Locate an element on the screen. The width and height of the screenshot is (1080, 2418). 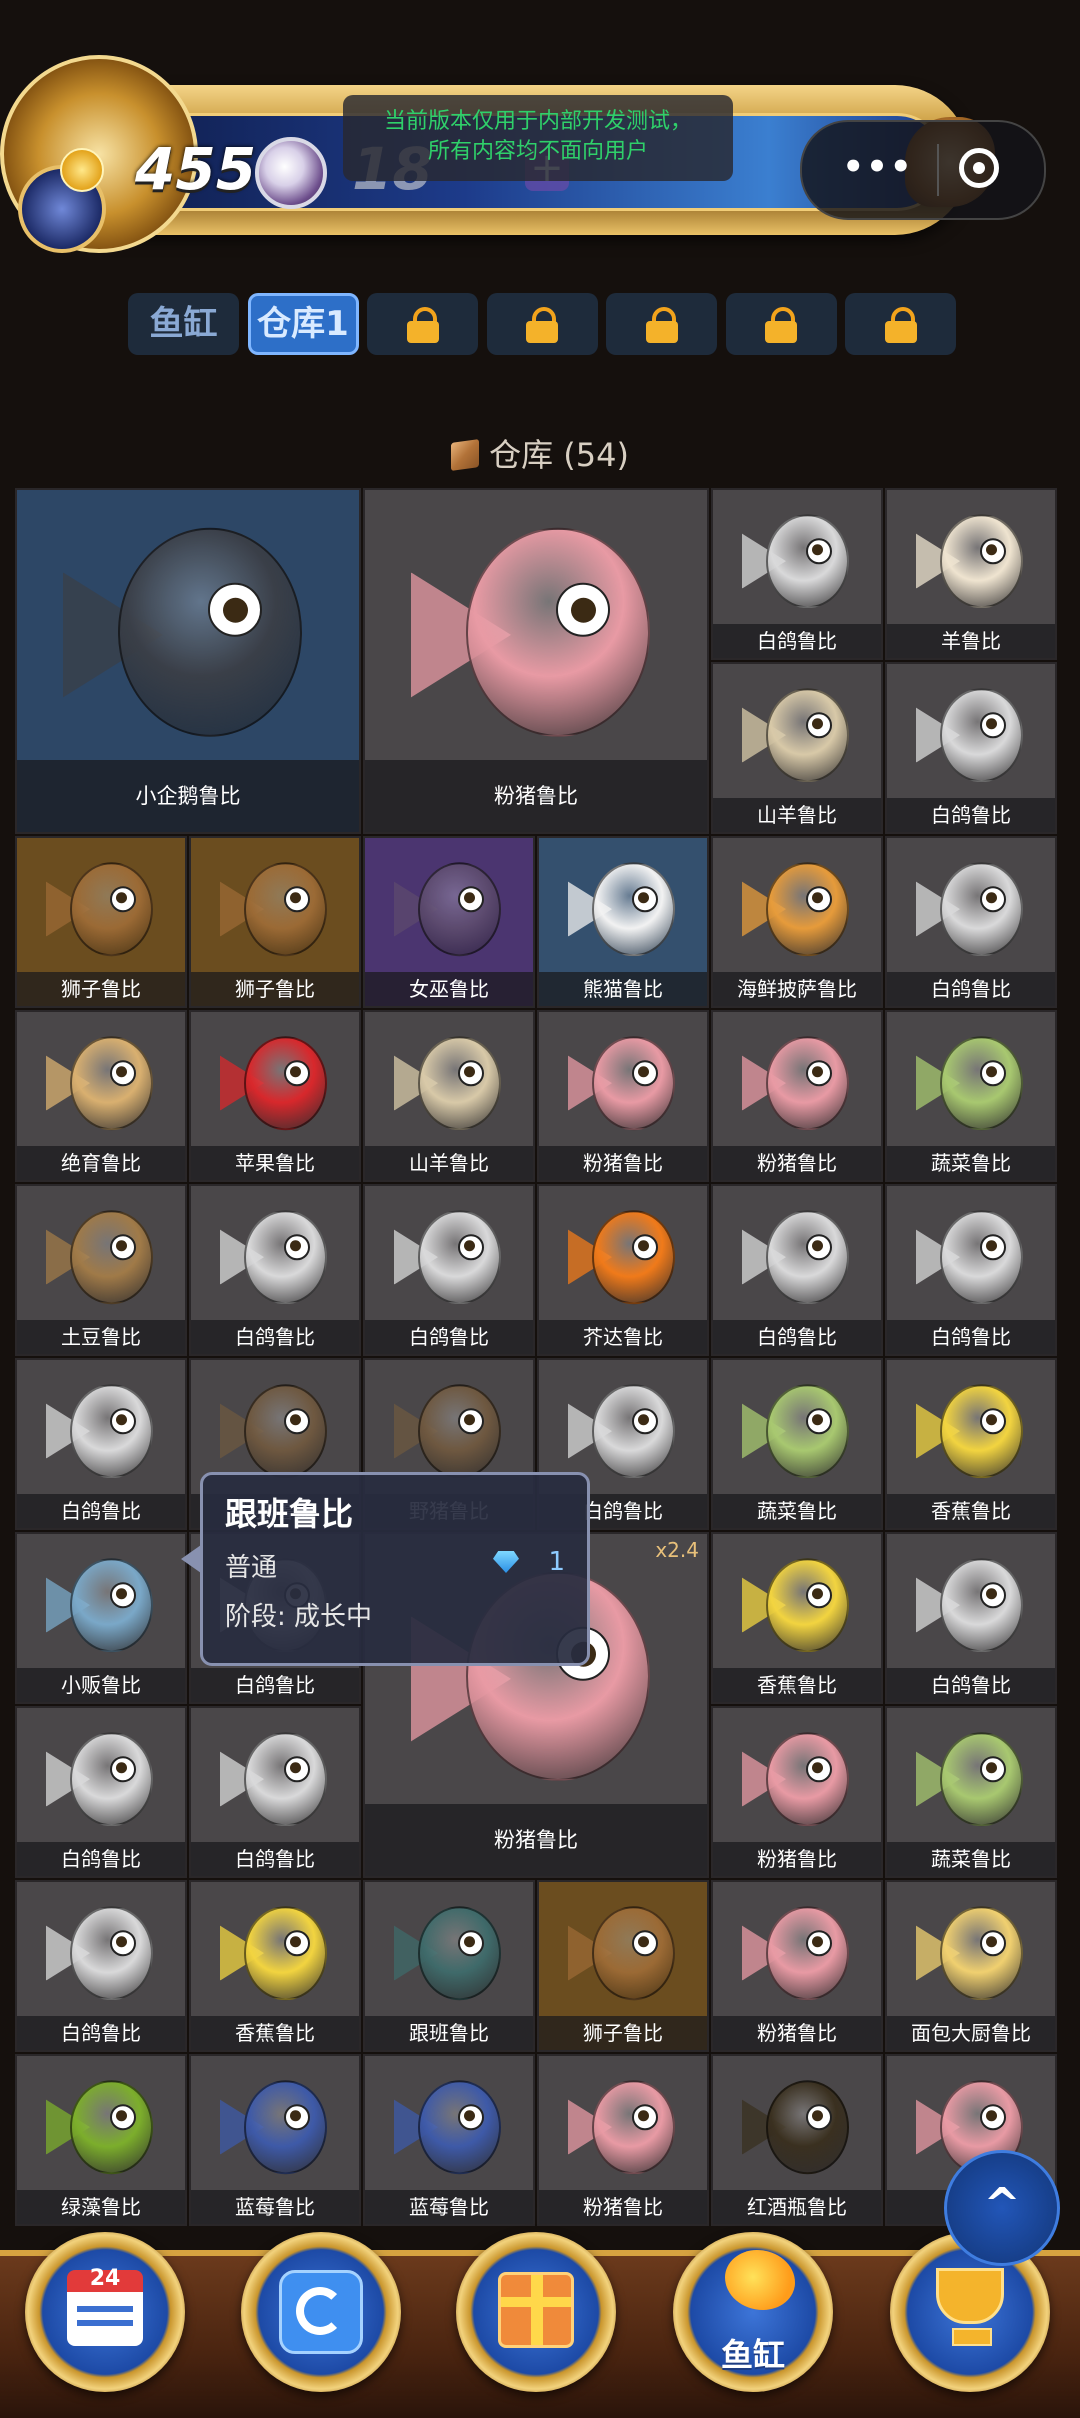
fishtank-label: 鱼缸 is located at coordinates (752, 2355).